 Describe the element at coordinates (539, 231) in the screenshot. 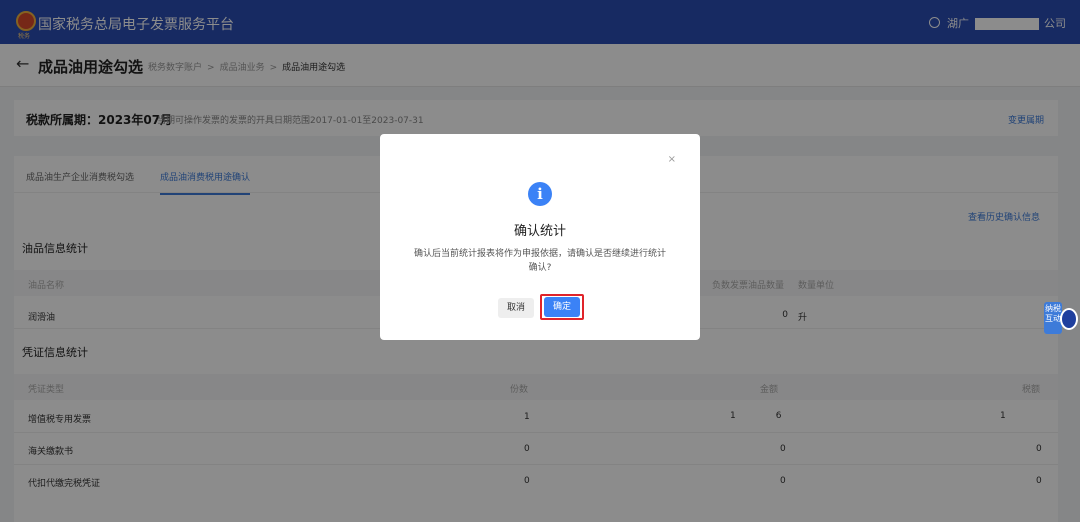

I see `dialog-title: 确认统计` at that location.